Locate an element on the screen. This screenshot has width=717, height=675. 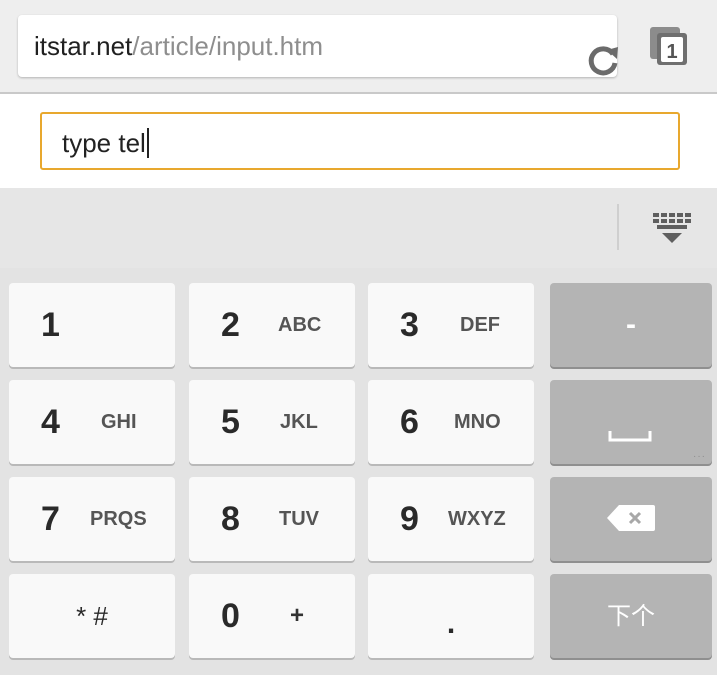
key-8: 8 TUV is located at coordinates (272, 519).